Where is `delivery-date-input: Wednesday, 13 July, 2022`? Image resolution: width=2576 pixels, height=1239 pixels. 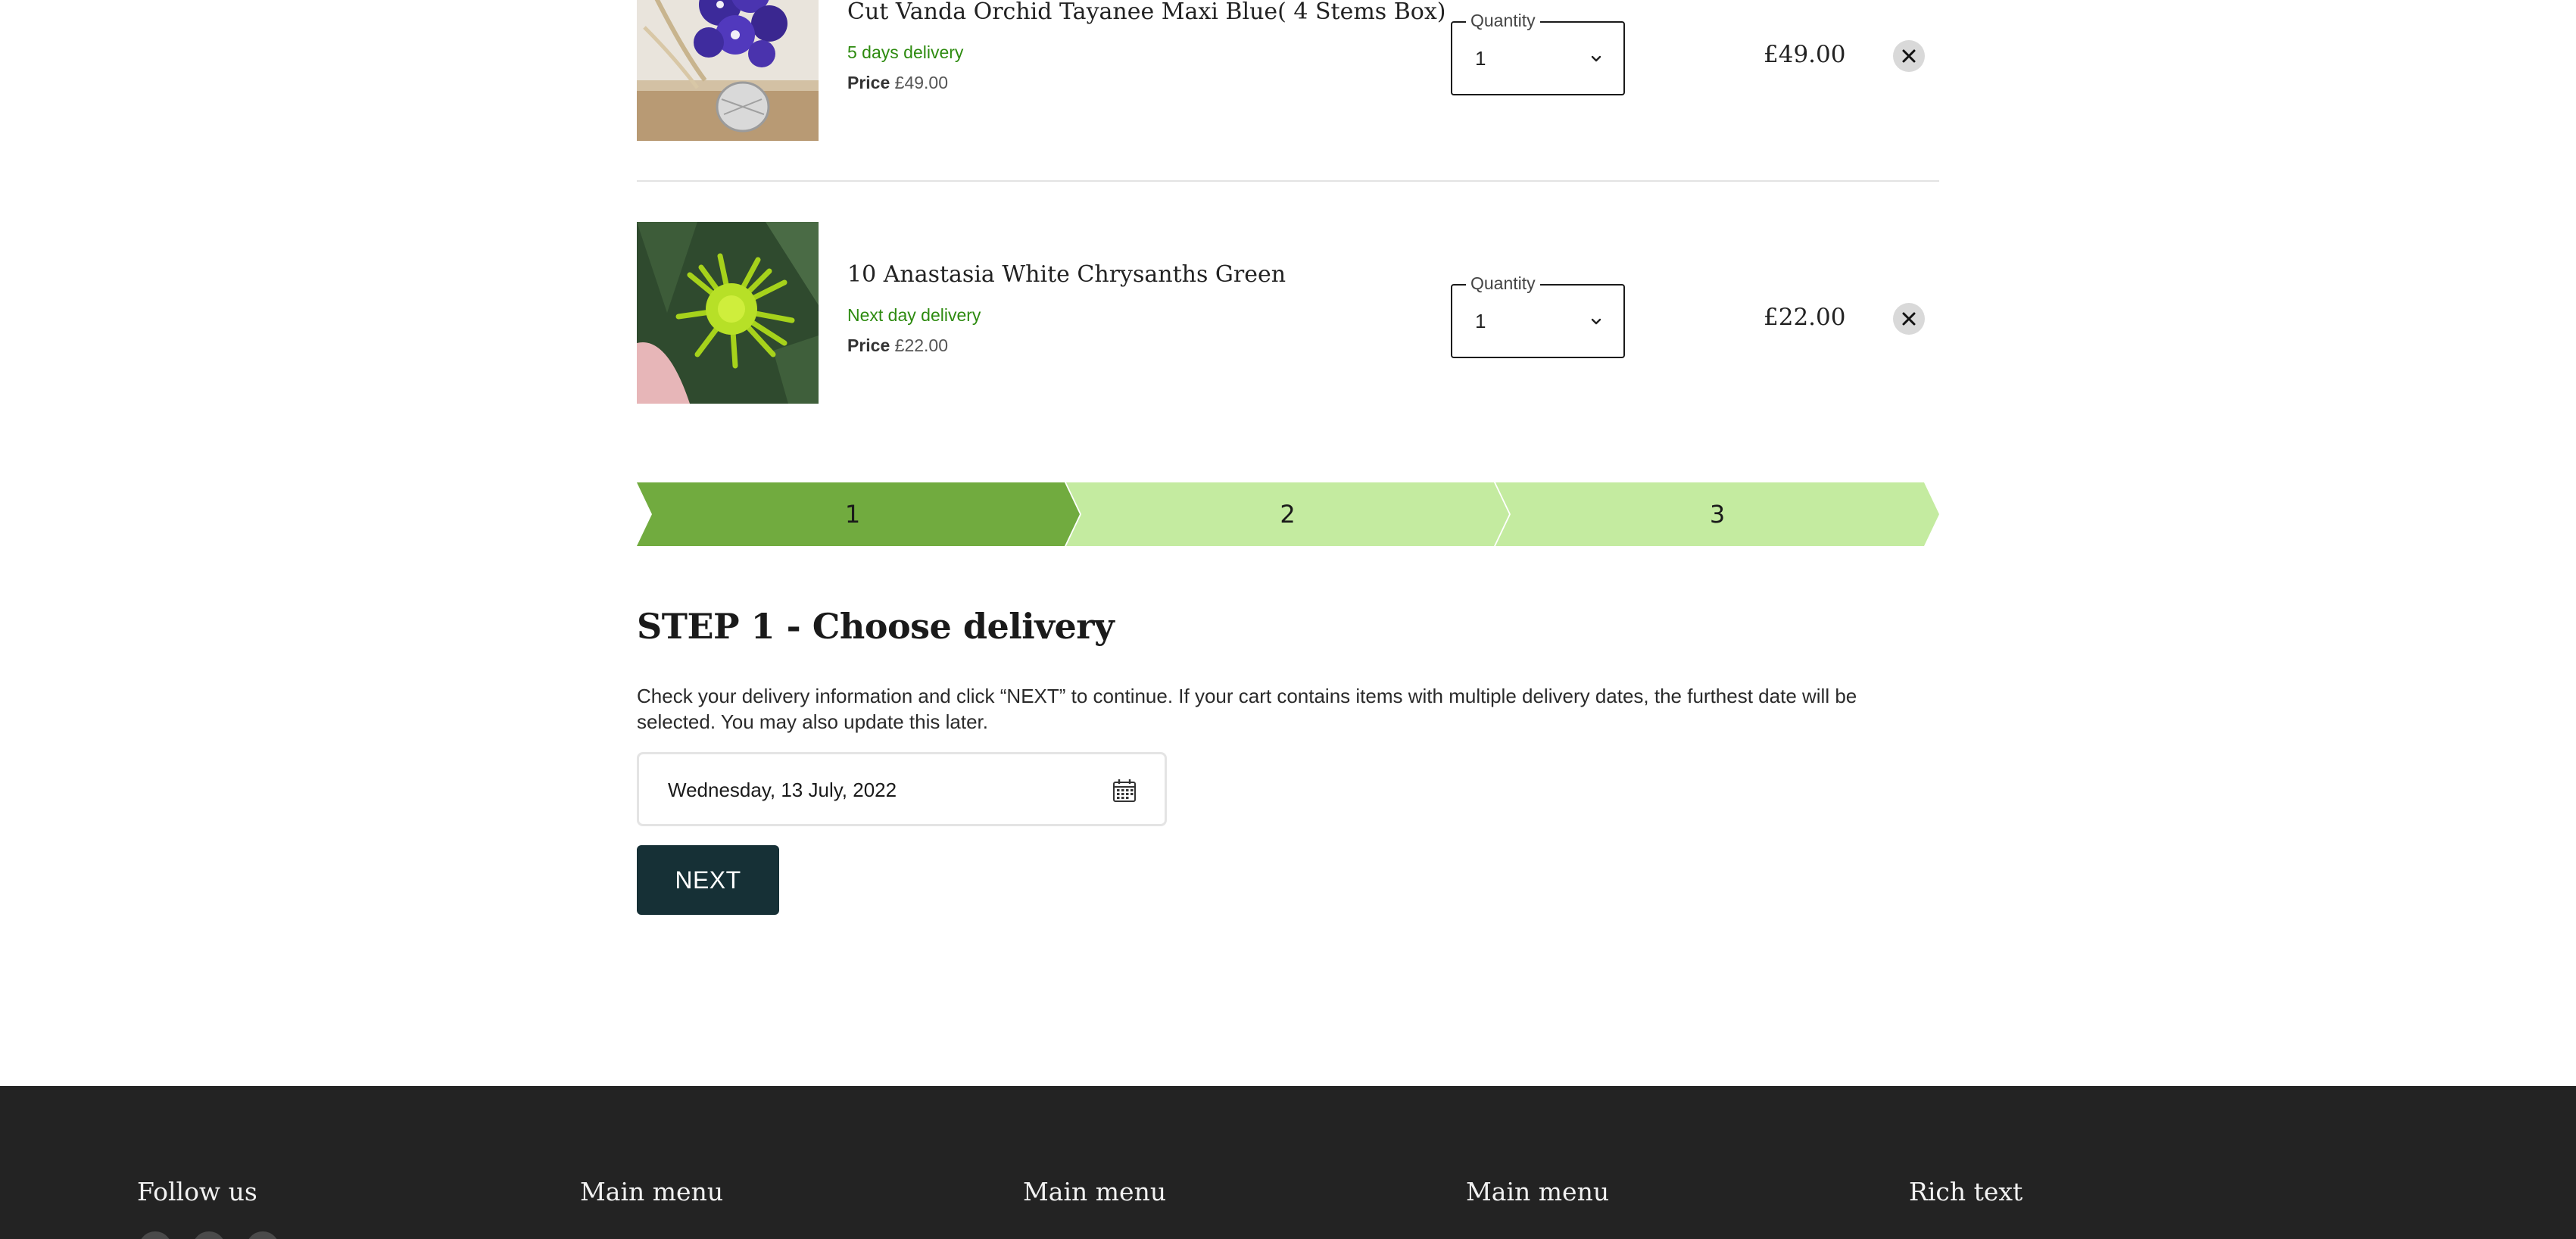
delivery-date-input: Wednesday, 13 July, 2022 is located at coordinates (902, 789).